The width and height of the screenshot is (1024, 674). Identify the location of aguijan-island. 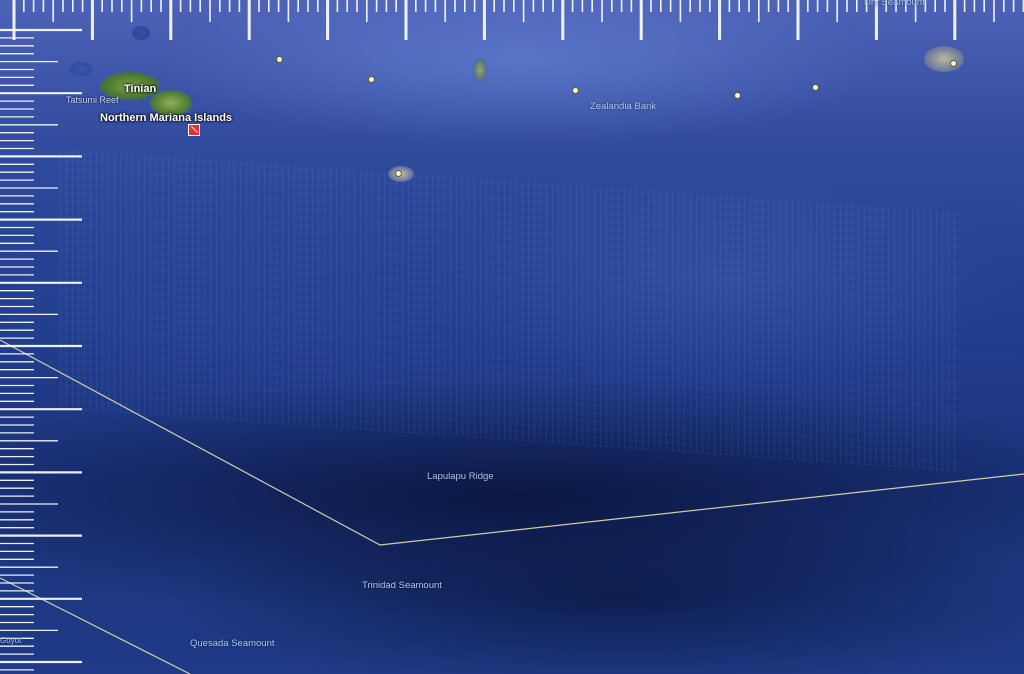
(81, 69).